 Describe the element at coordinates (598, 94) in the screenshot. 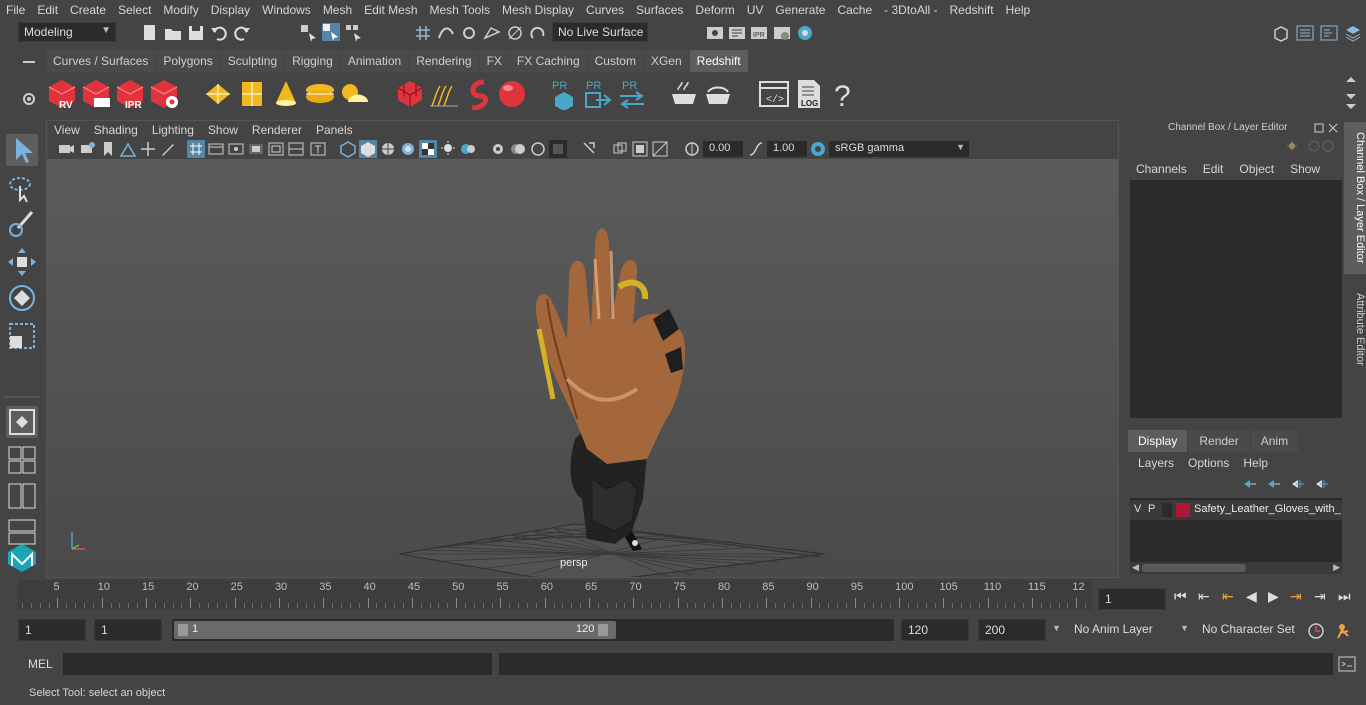

I see `pr-proxy-import-icon: PR` at that location.